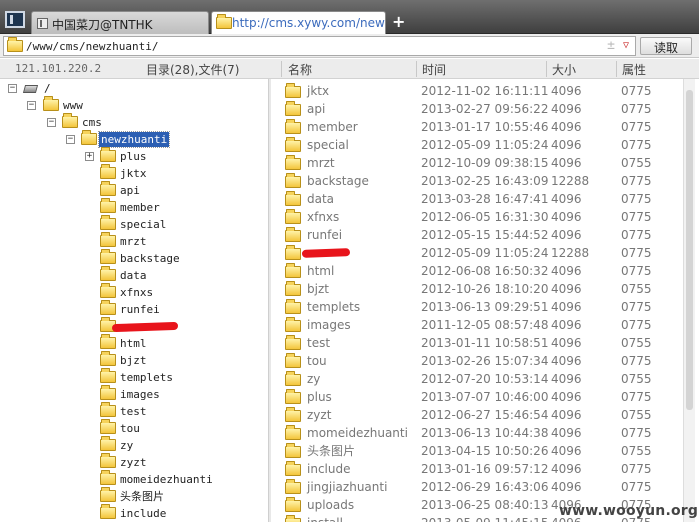 This screenshot has width=699, height=522. I want to click on new-tab-button: +, so click(398, 21).